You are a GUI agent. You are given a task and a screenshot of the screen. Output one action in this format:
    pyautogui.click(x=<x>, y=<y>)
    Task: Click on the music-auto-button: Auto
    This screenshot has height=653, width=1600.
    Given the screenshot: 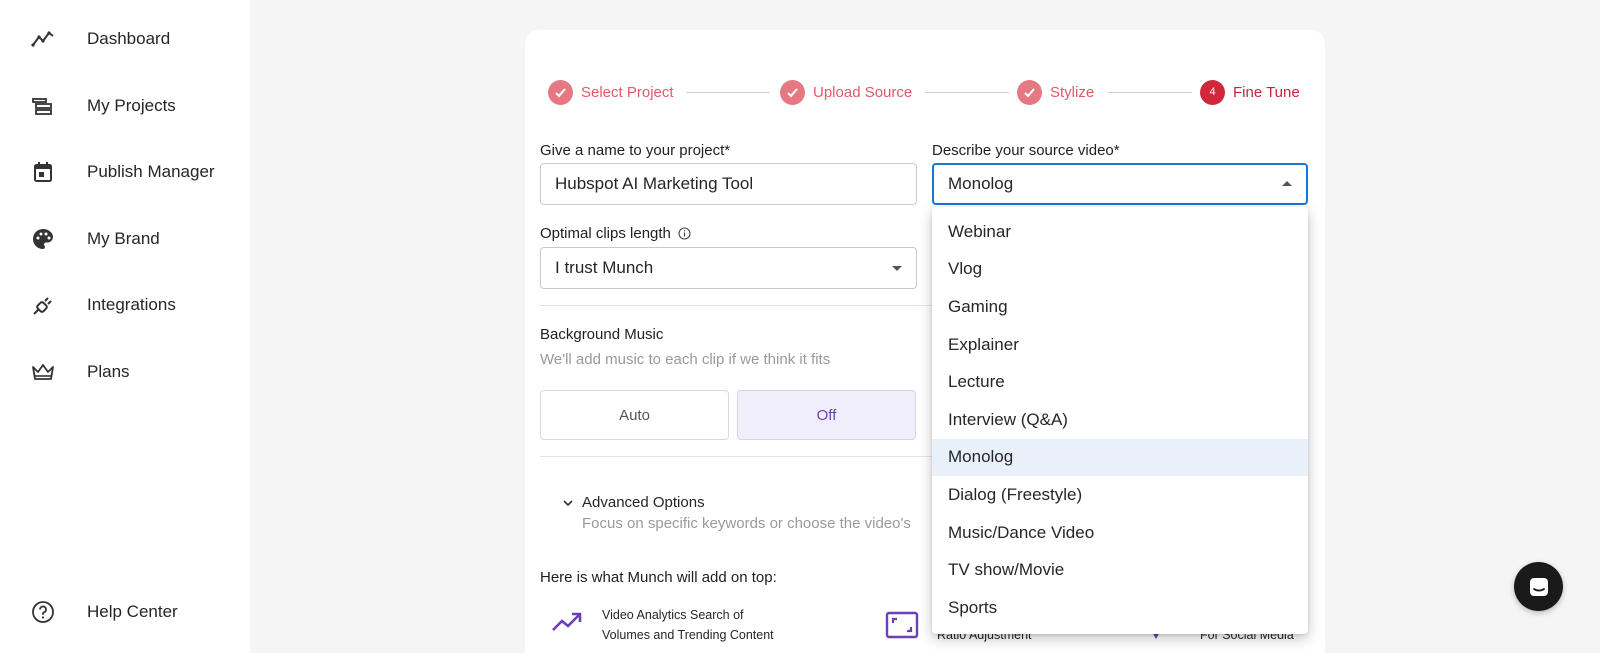 What is the action you would take?
    pyautogui.click(x=634, y=415)
    